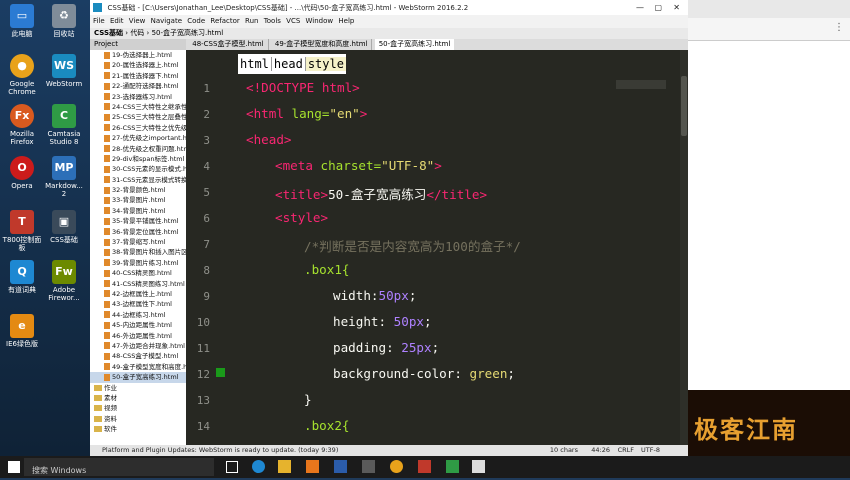 This screenshot has height=480, width=850. Describe the element at coordinates (284, 466) in the screenshot. I see `explorer-icon` at that location.